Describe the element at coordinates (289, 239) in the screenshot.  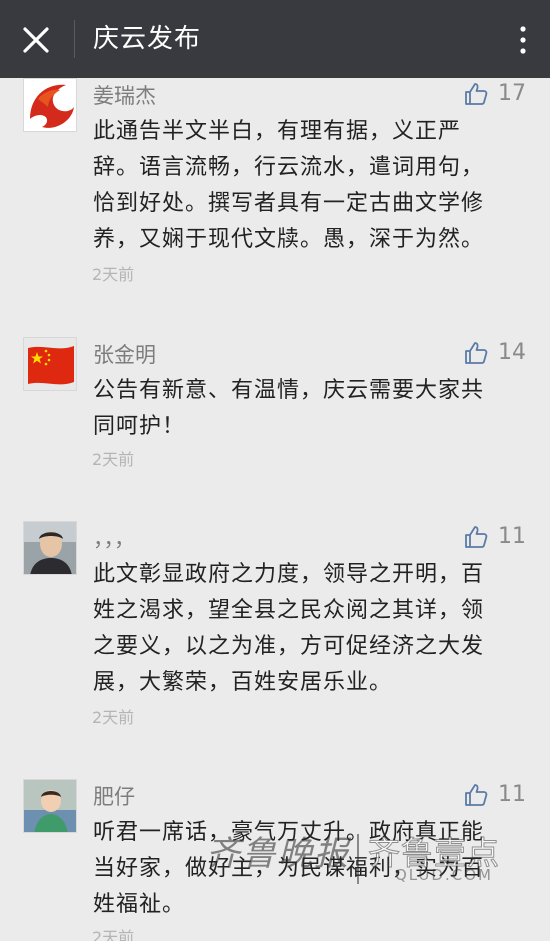
I see `comment-line: 养，又娴于现代文牍。愚，深于为然。` at that location.